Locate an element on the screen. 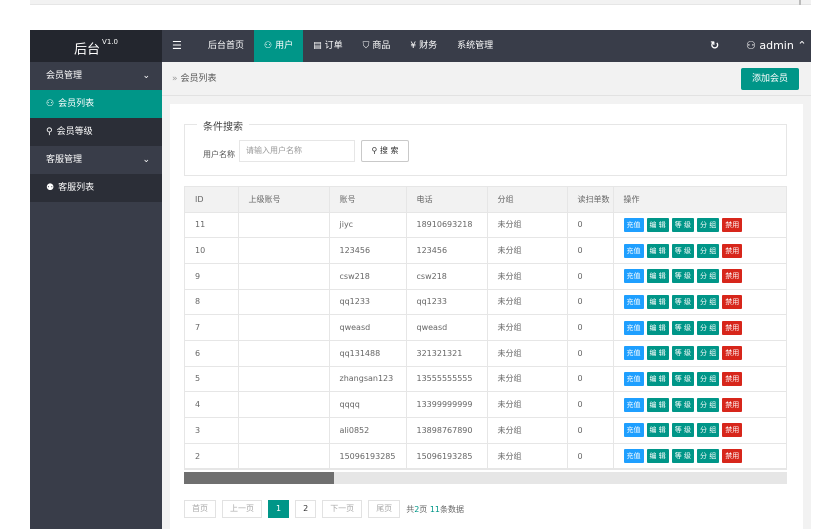 This screenshot has width=821, height=529. horizontal-scrollbar is located at coordinates (485, 478).